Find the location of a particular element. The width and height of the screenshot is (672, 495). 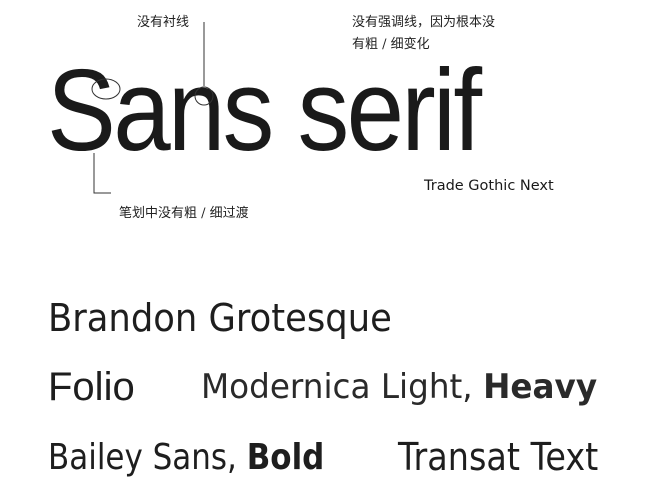

font-sample-bailey-sans: Bailey Sans, Bold is located at coordinates (186, 458).